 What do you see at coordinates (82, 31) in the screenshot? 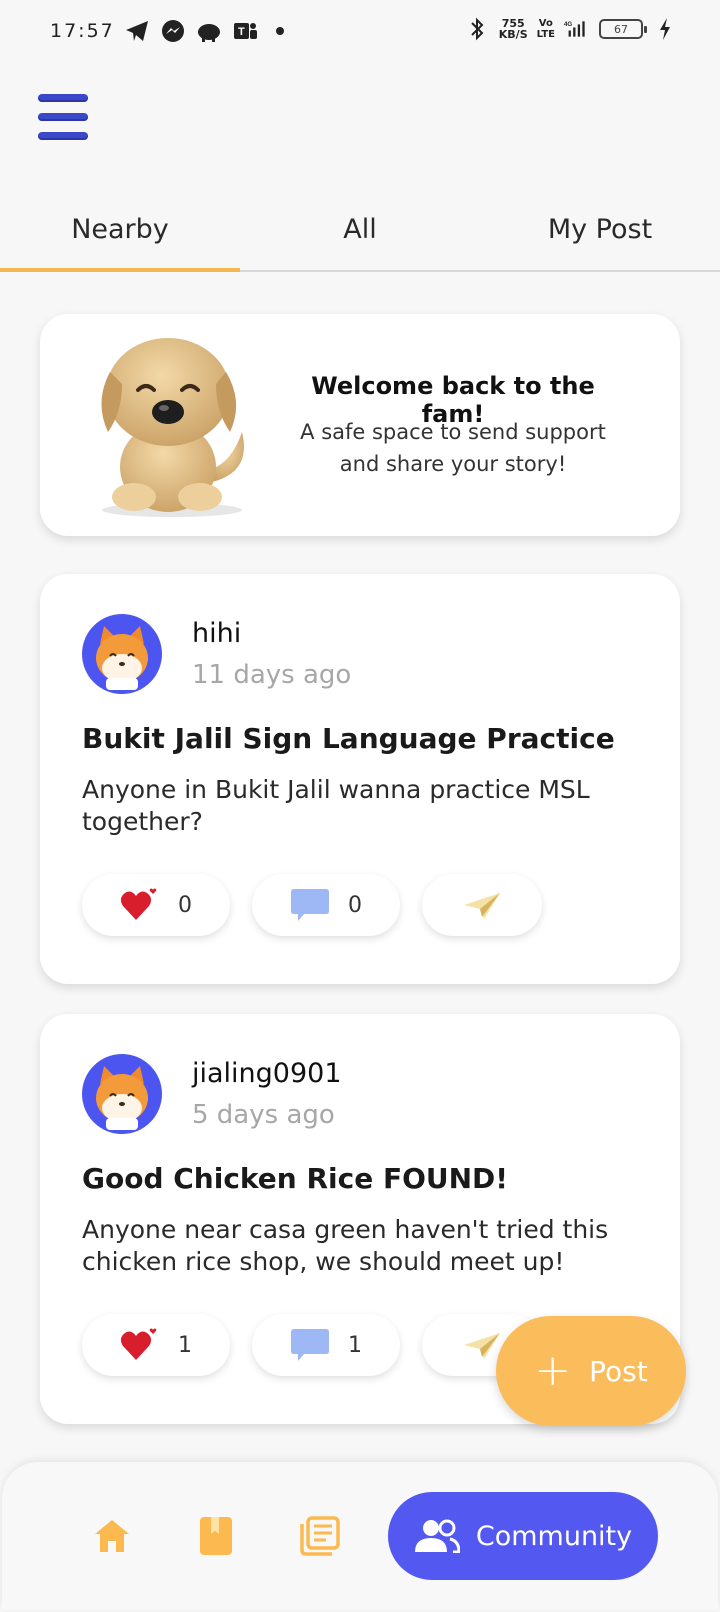
I see `status-time: 17:57` at bounding box center [82, 31].